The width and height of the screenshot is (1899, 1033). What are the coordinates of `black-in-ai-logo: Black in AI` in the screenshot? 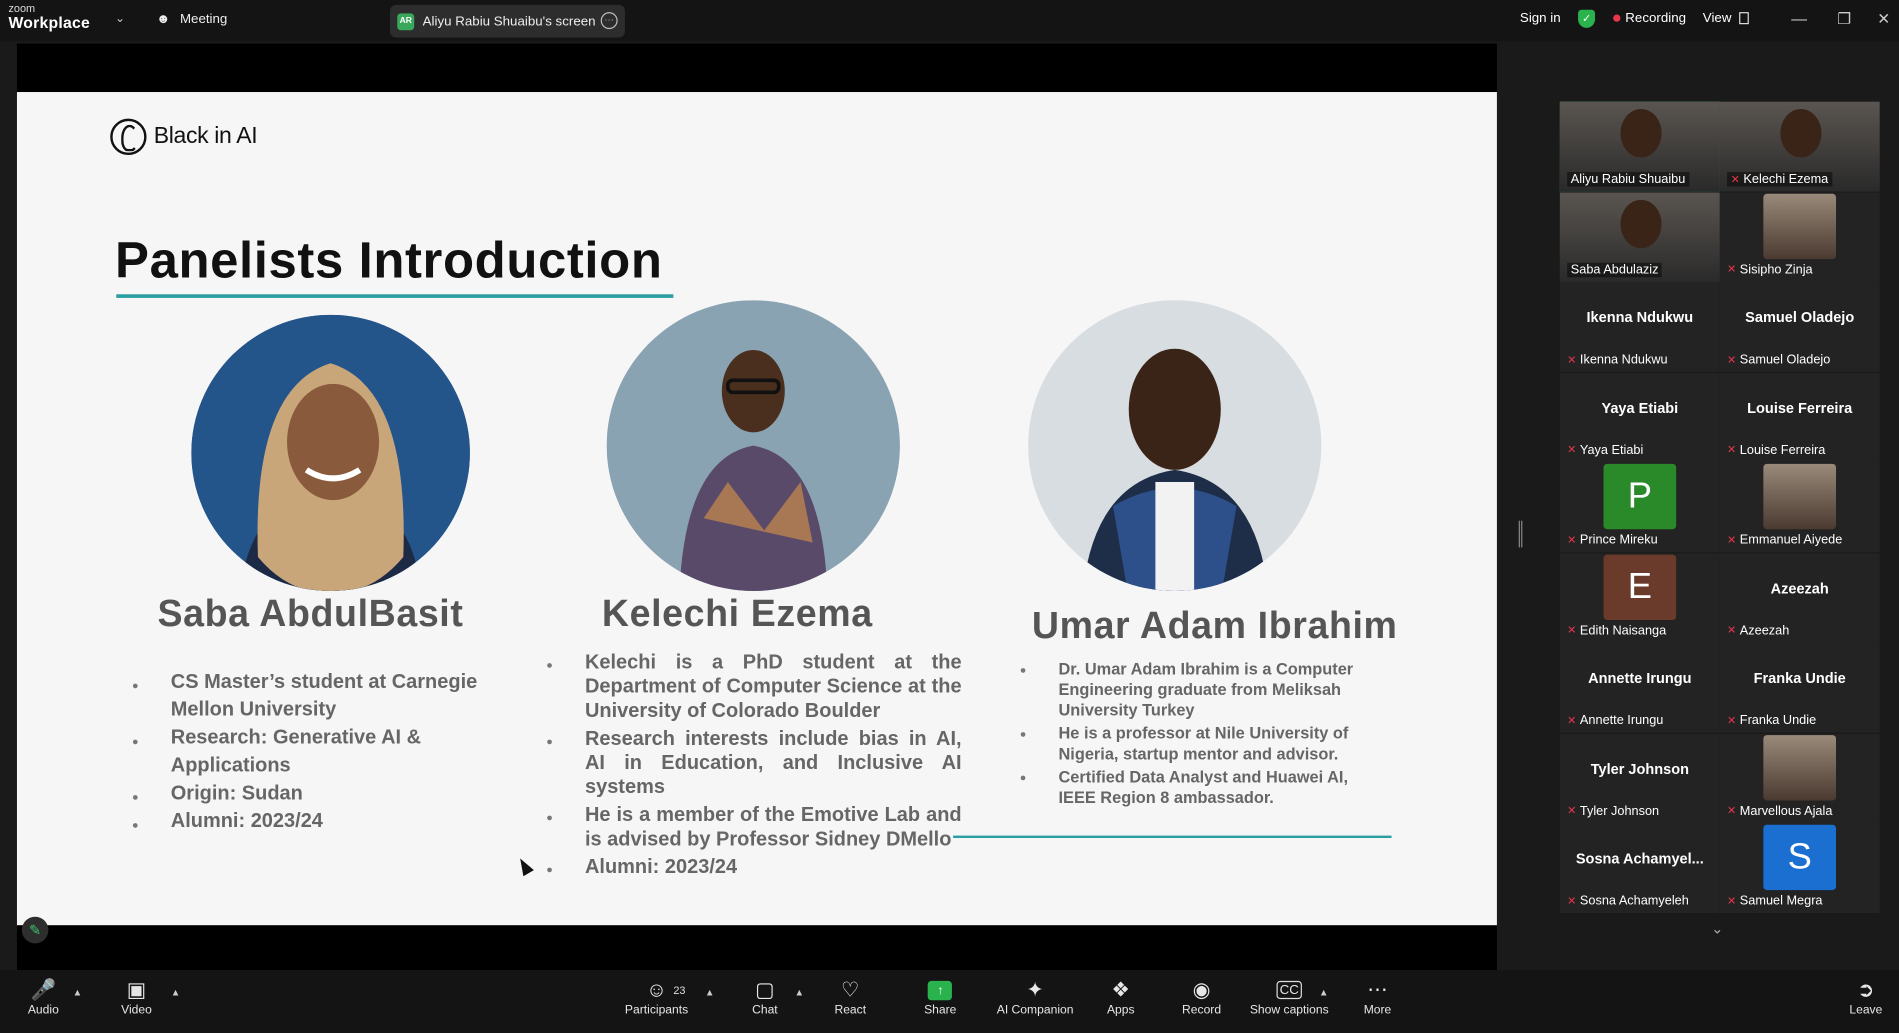 It's located at (184, 137).